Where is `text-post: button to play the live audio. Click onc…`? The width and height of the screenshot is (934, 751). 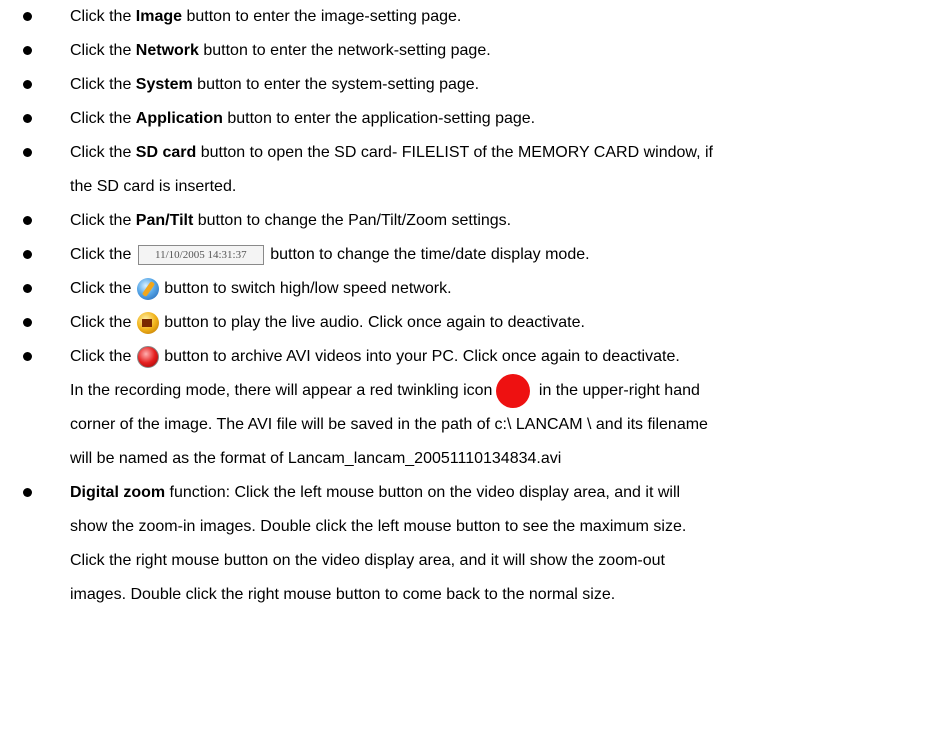
text-post: button to play the live audio. Click onc… is located at coordinates (372, 322).